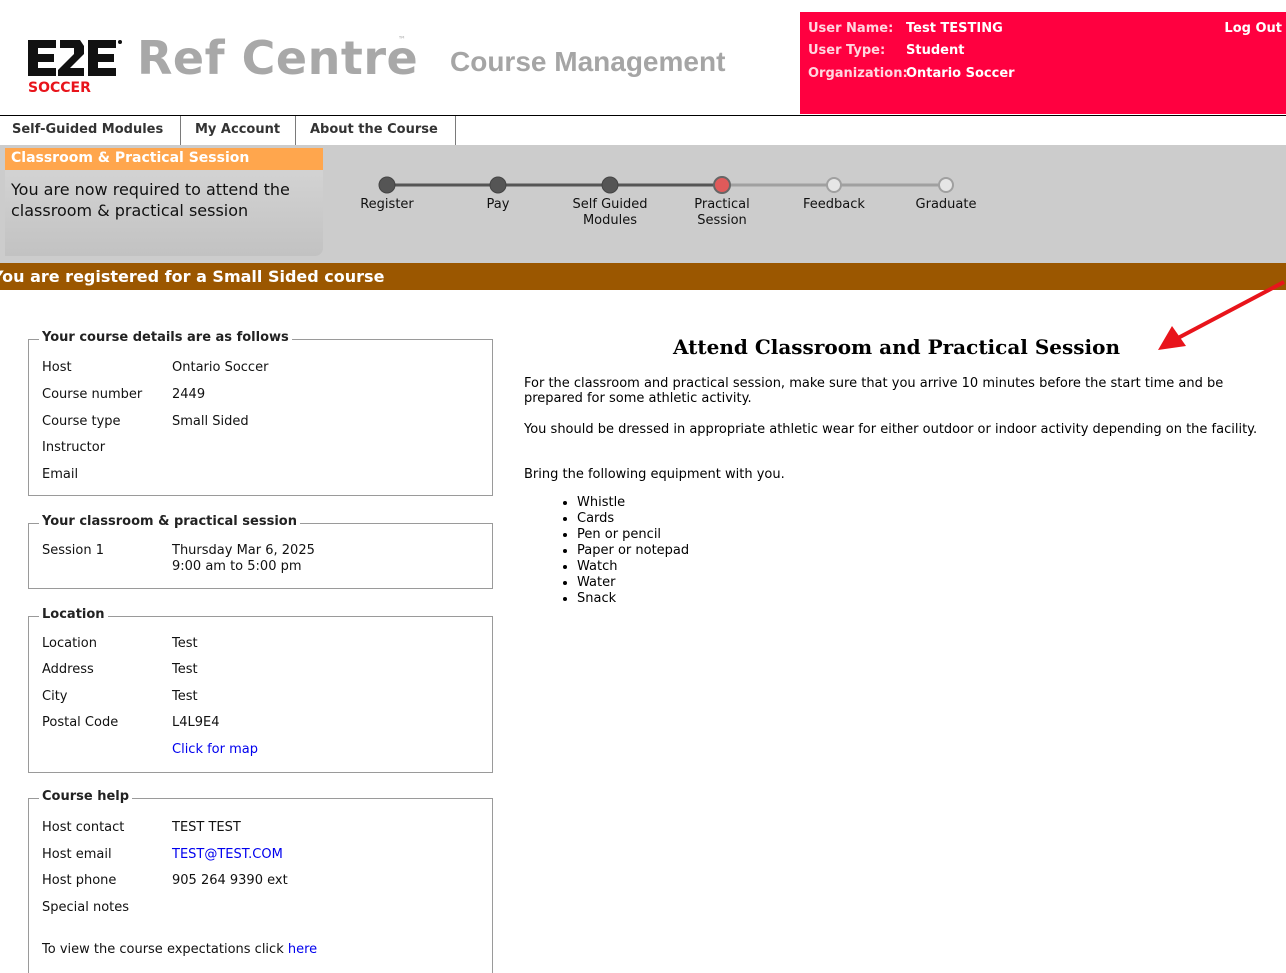 The image size is (1286, 973). What do you see at coordinates (851, 28) in the screenshot?
I see `user-name-label: User Name:` at bounding box center [851, 28].